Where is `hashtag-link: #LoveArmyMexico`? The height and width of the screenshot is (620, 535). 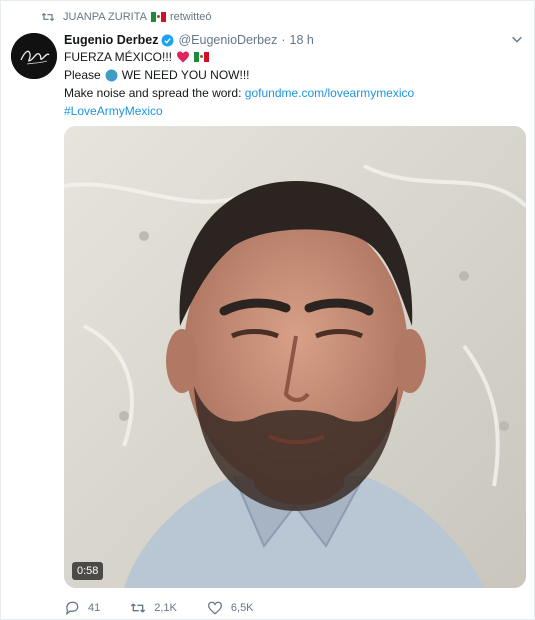
hashtag-link: #LoveArmyMexico is located at coordinates (113, 111).